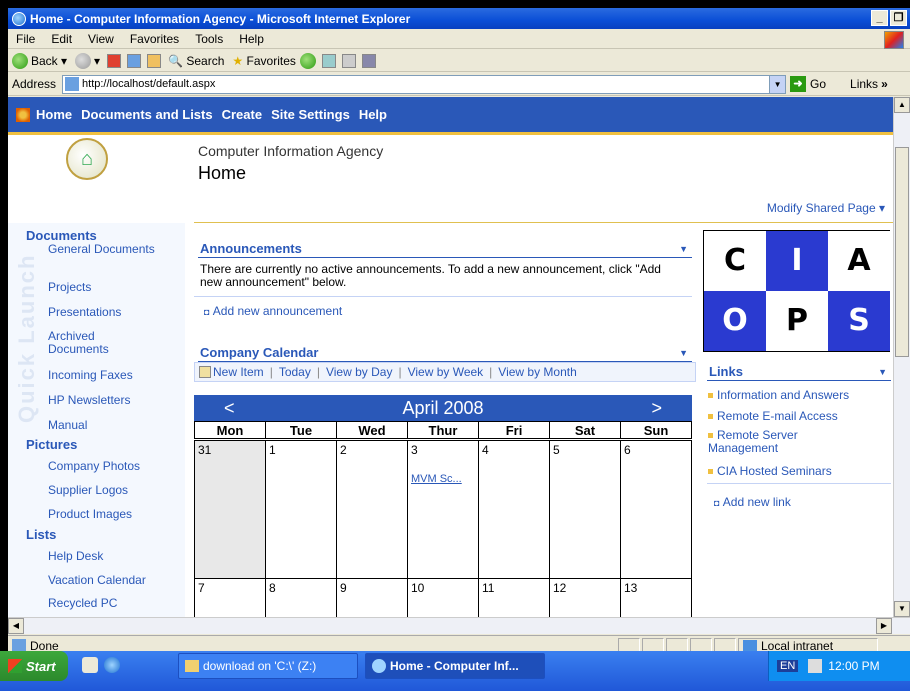 This screenshot has height=691, width=910. What do you see at coordinates (310, 114) in the screenshot?
I see `nav-site-settings: Site Settings` at bounding box center [310, 114].